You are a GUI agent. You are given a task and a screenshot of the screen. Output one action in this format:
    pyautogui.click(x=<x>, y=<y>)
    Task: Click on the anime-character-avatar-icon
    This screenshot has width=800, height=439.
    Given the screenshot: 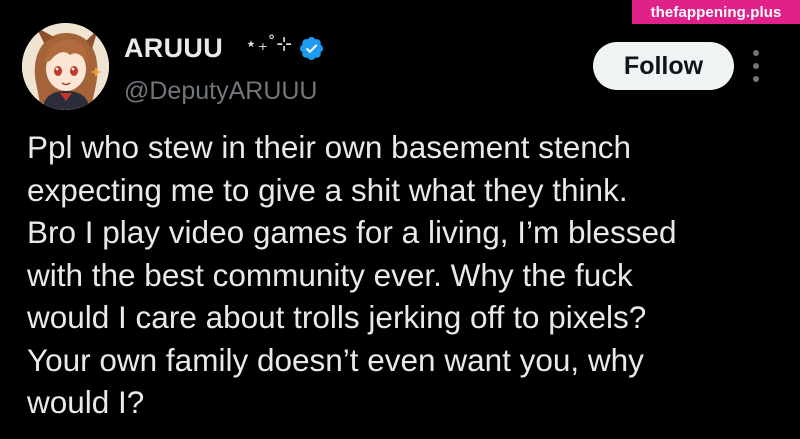 What is the action you would take?
    pyautogui.click(x=65, y=66)
    